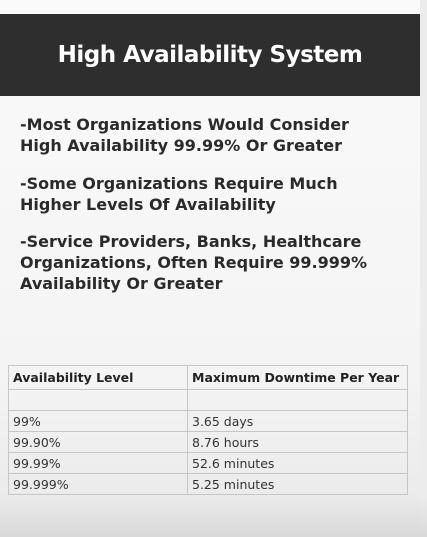 Image resolution: width=427 pixels, height=537 pixels. I want to click on bullet-line: Organizations, Often Require 99.999%, so click(194, 262).